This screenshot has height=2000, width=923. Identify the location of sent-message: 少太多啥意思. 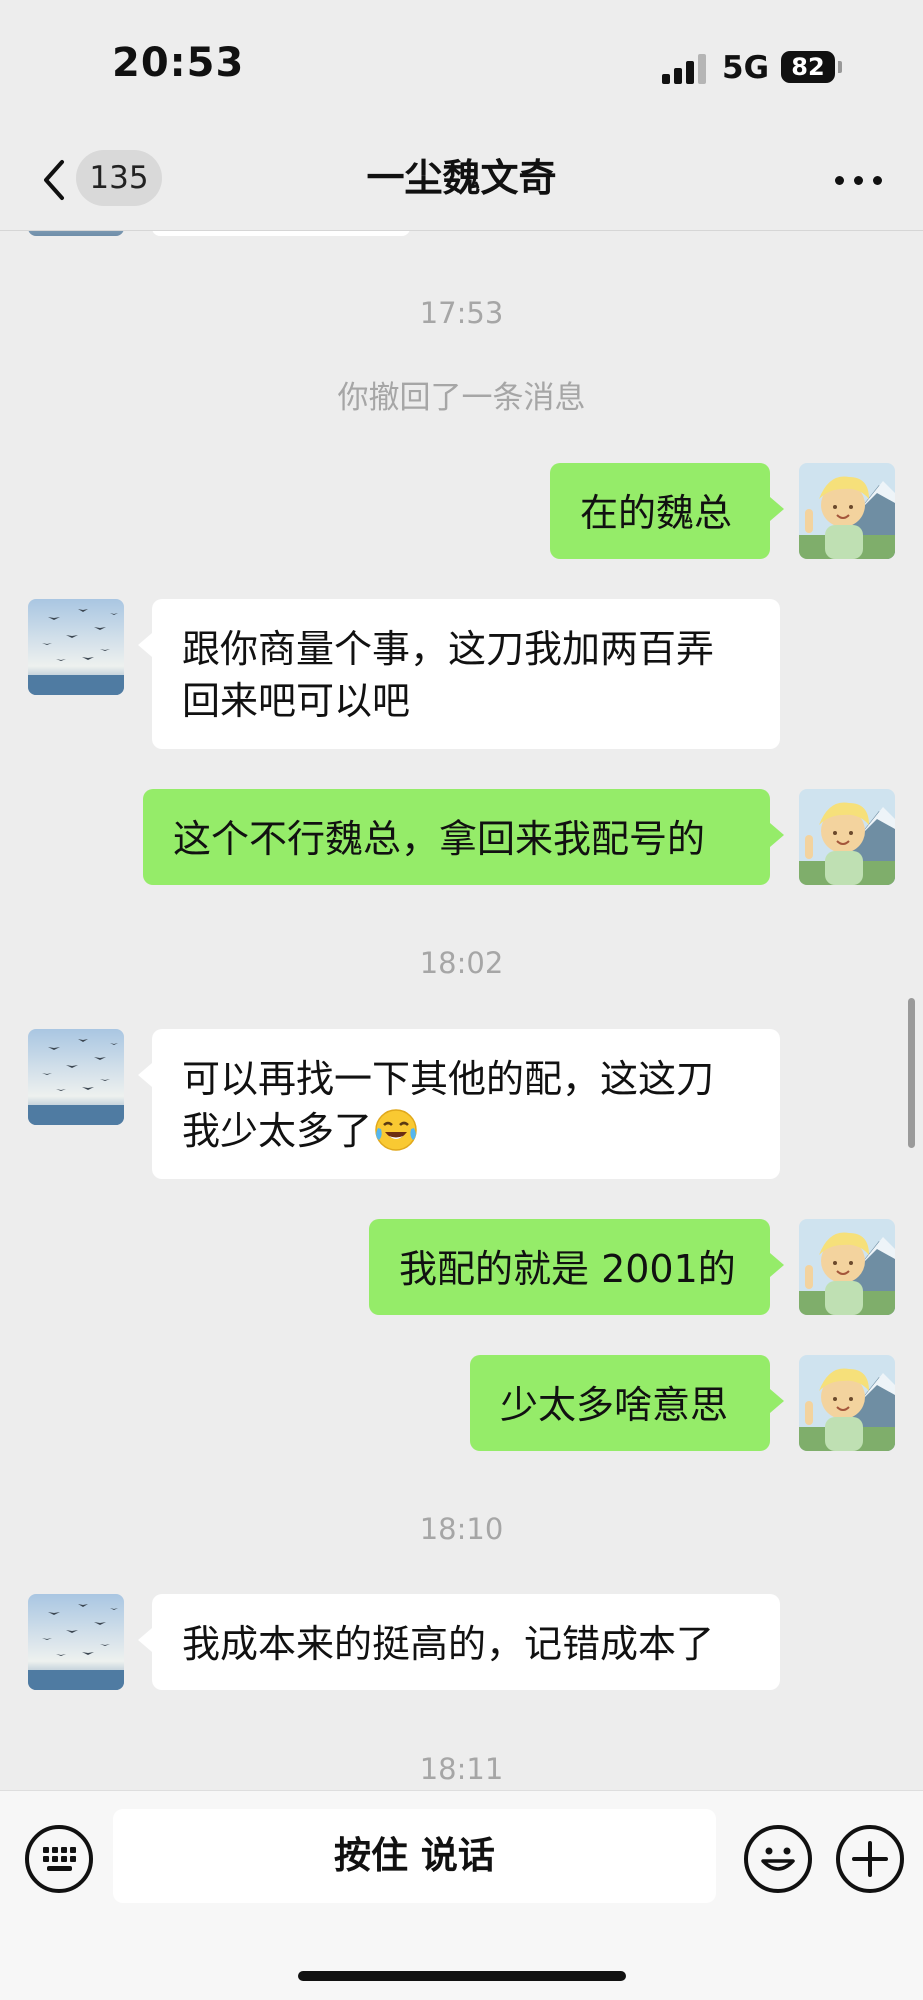
(627, 1403).